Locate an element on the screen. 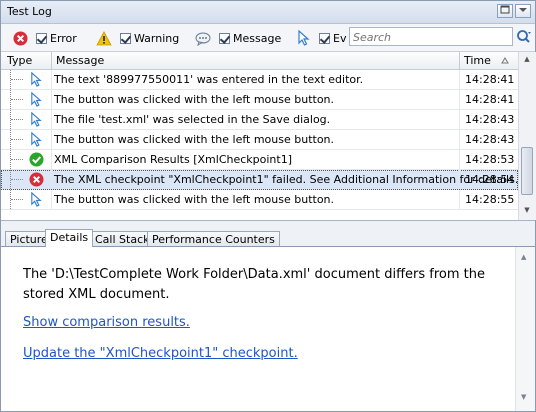  checkpoint-pass-icon is located at coordinates (36, 159).